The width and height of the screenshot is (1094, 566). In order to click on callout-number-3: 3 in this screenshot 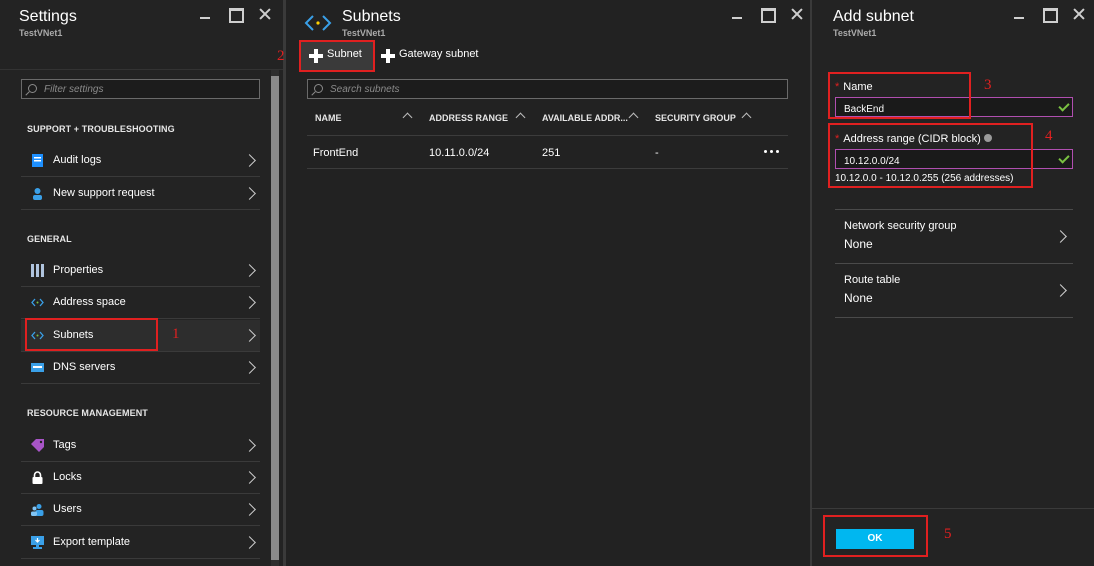, I will do `click(988, 85)`.